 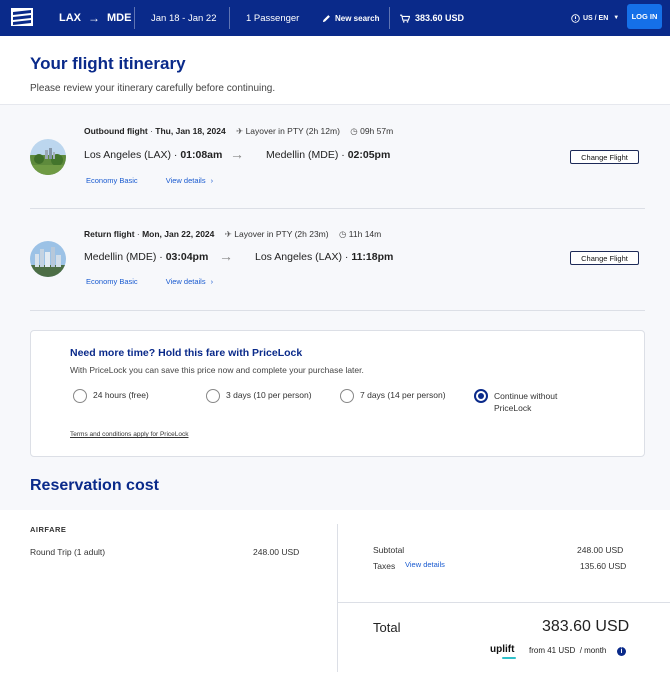 I want to click on departure-city: Los Angeles (LAX), so click(x=127, y=155).